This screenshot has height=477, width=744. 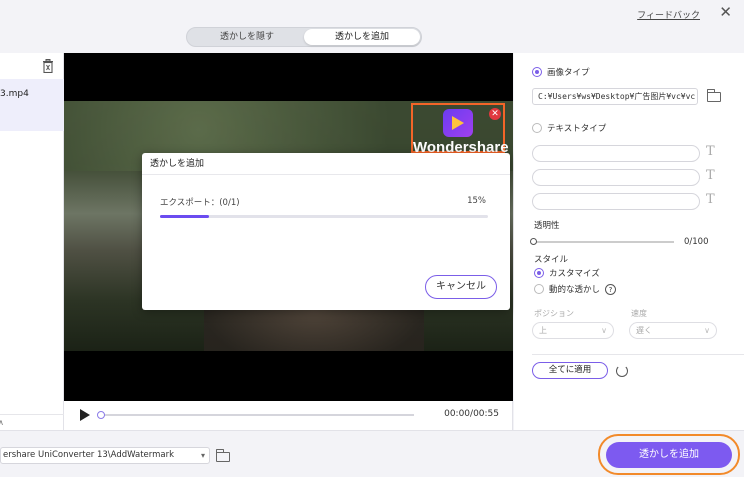 I want to click on position-select: 上 ∨, so click(x=573, y=330).